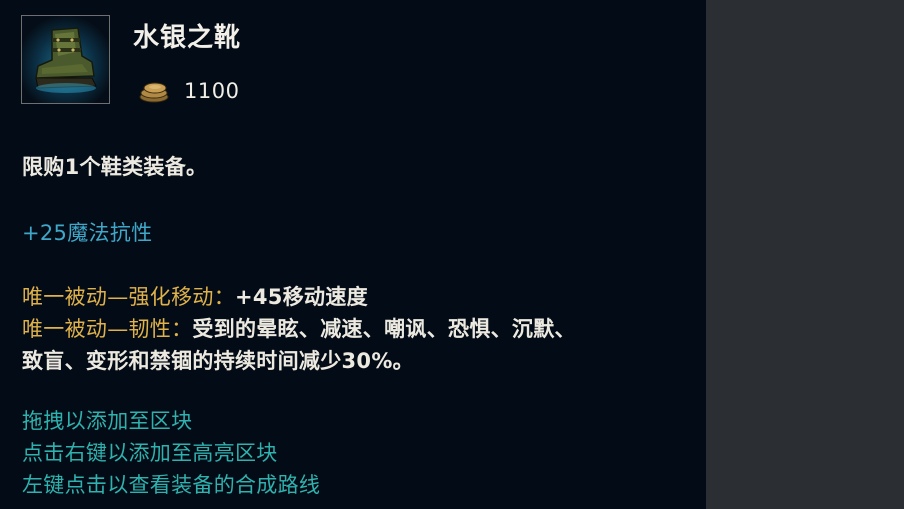  Describe the element at coordinates (128, 297) in the screenshot. I see `passive-label: 唯一被动—强化移动：` at that location.